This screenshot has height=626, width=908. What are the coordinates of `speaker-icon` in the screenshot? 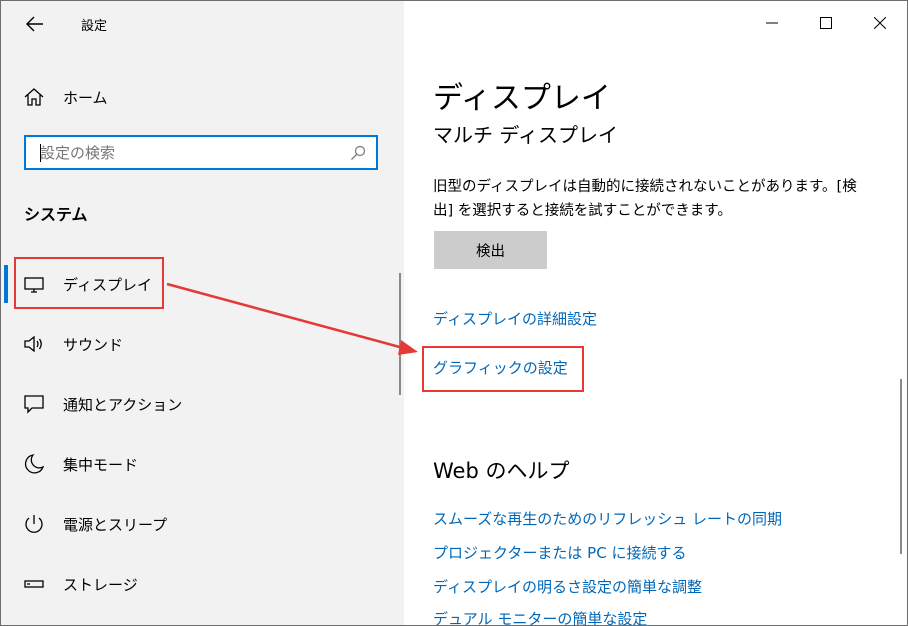 It's located at (34, 344).